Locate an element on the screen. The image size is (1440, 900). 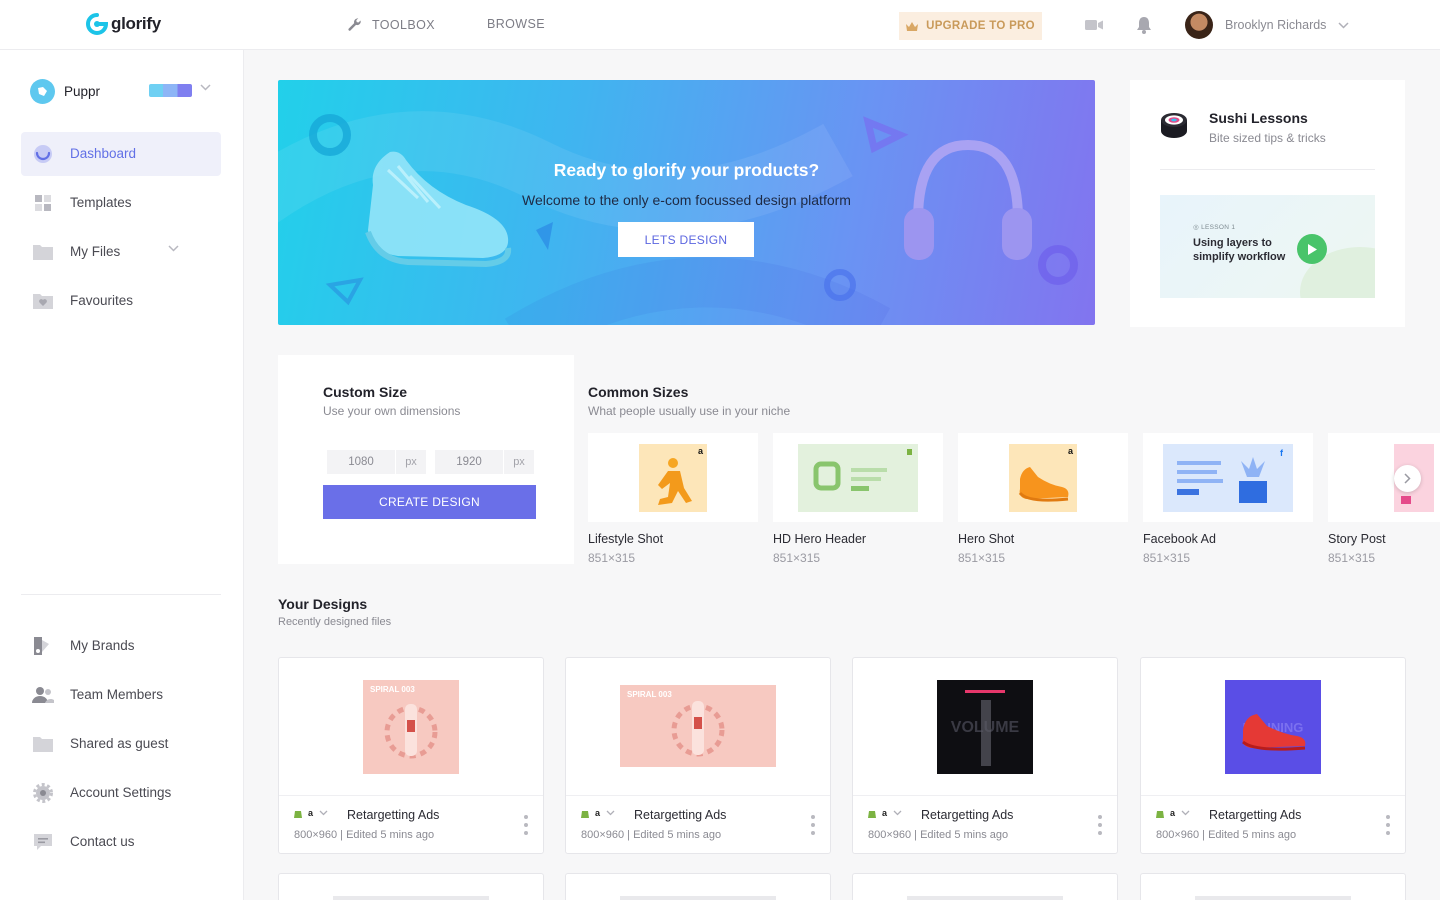
notifications-button is located at coordinates (1144, 25).